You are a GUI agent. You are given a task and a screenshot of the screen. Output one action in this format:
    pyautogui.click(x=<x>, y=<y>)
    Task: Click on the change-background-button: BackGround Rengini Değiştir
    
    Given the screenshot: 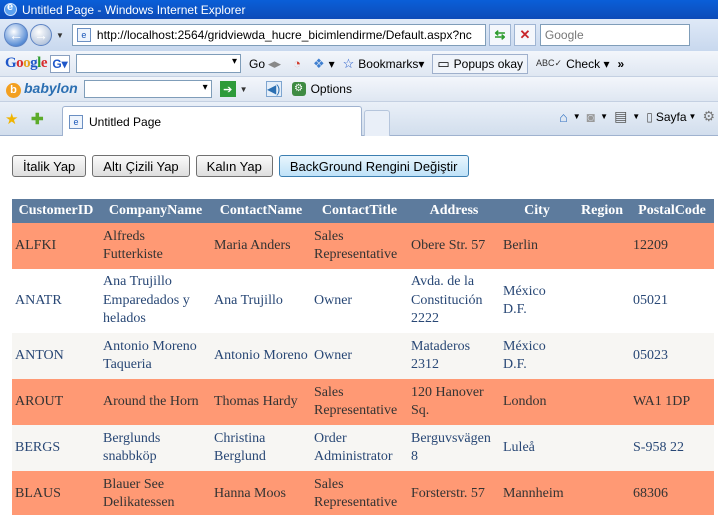 What is the action you would take?
    pyautogui.click(x=373, y=166)
    